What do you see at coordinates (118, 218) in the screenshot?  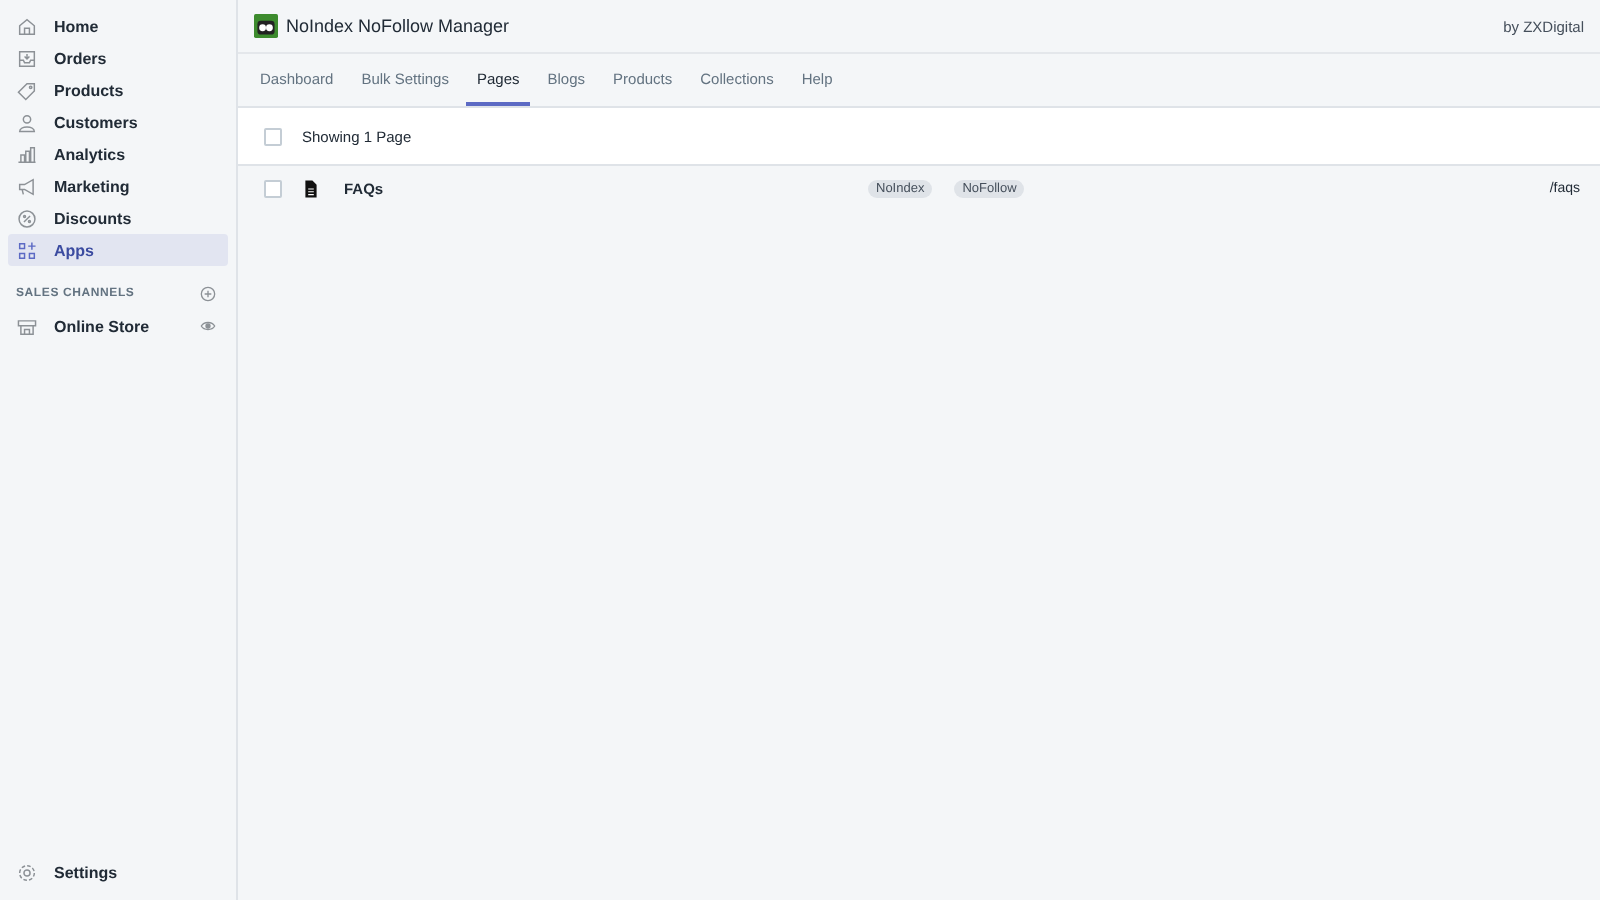 I see `nav-item: Discounts` at bounding box center [118, 218].